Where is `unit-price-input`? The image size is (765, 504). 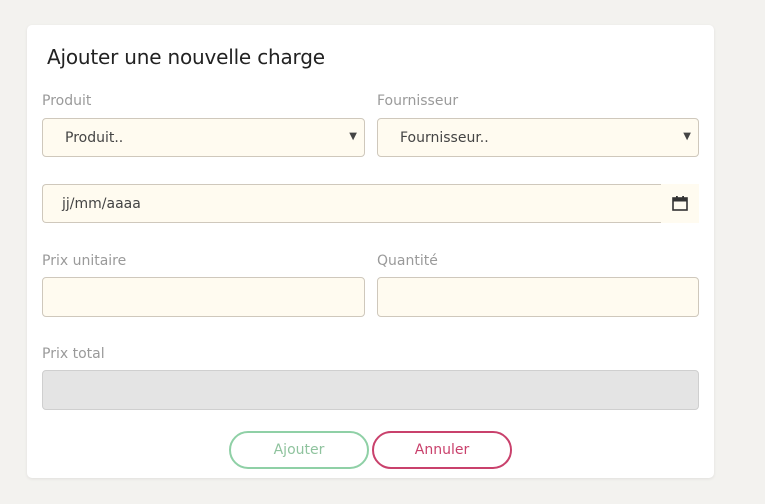 unit-price-input is located at coordinates (203, 297).